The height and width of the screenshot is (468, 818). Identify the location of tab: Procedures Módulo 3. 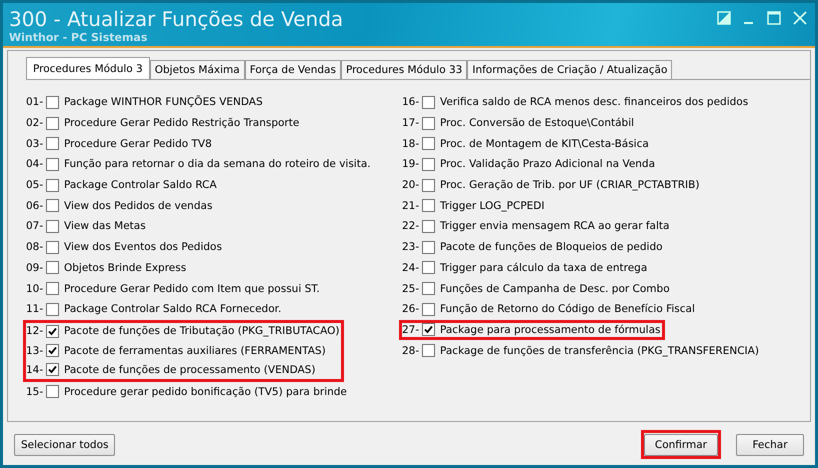
(88, 68).